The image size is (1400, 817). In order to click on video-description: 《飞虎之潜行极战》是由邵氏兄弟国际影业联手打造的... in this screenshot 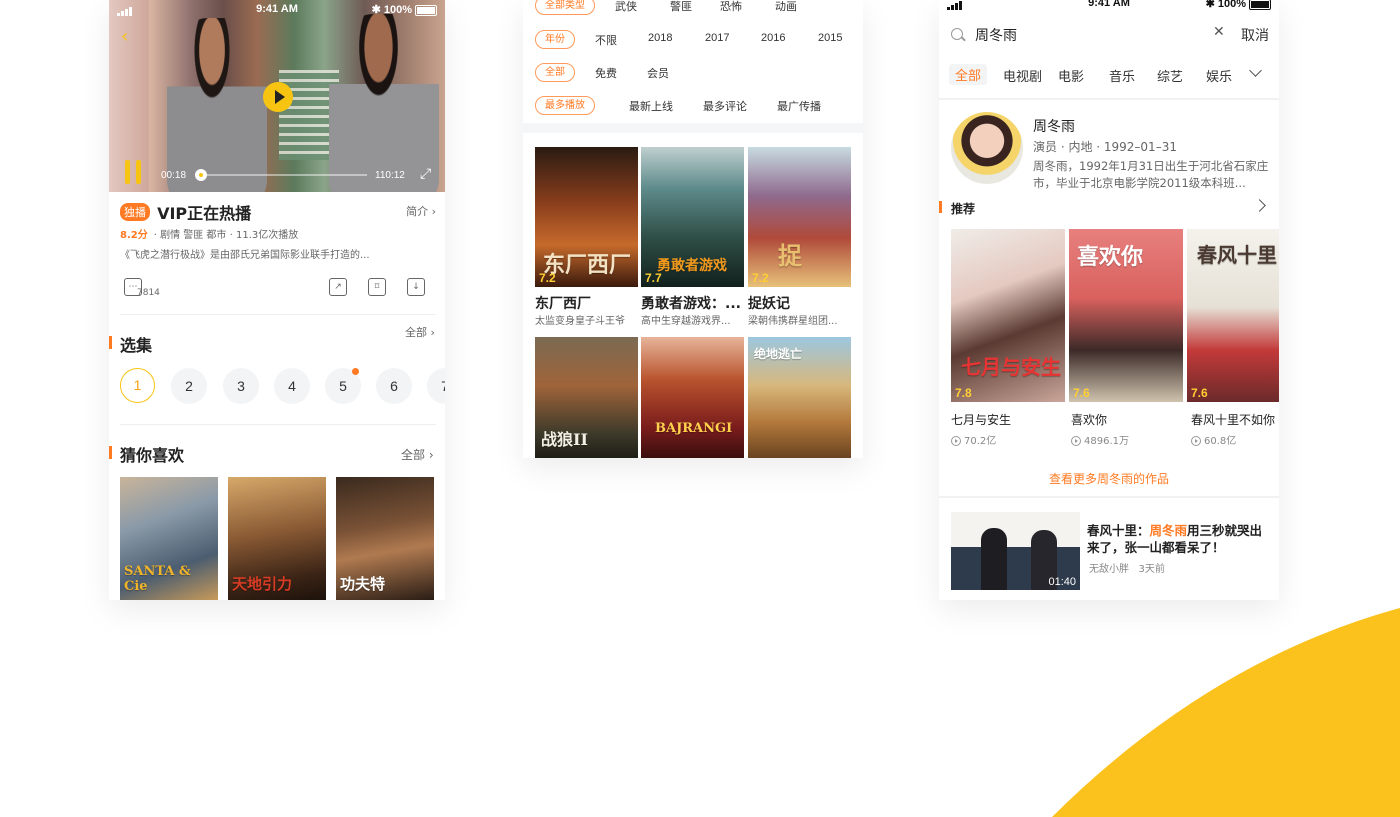, I will do `click(245, 255)`.